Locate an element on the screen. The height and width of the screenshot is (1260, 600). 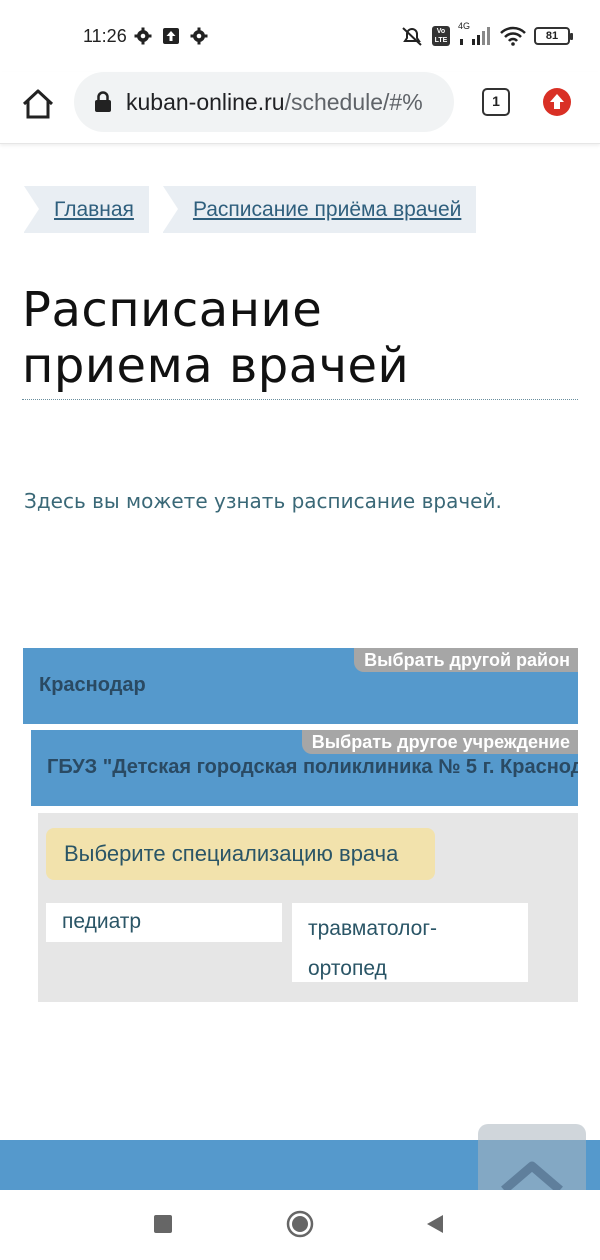
specialization-label-line1: травматолог- is located at coordinates (372, 928).